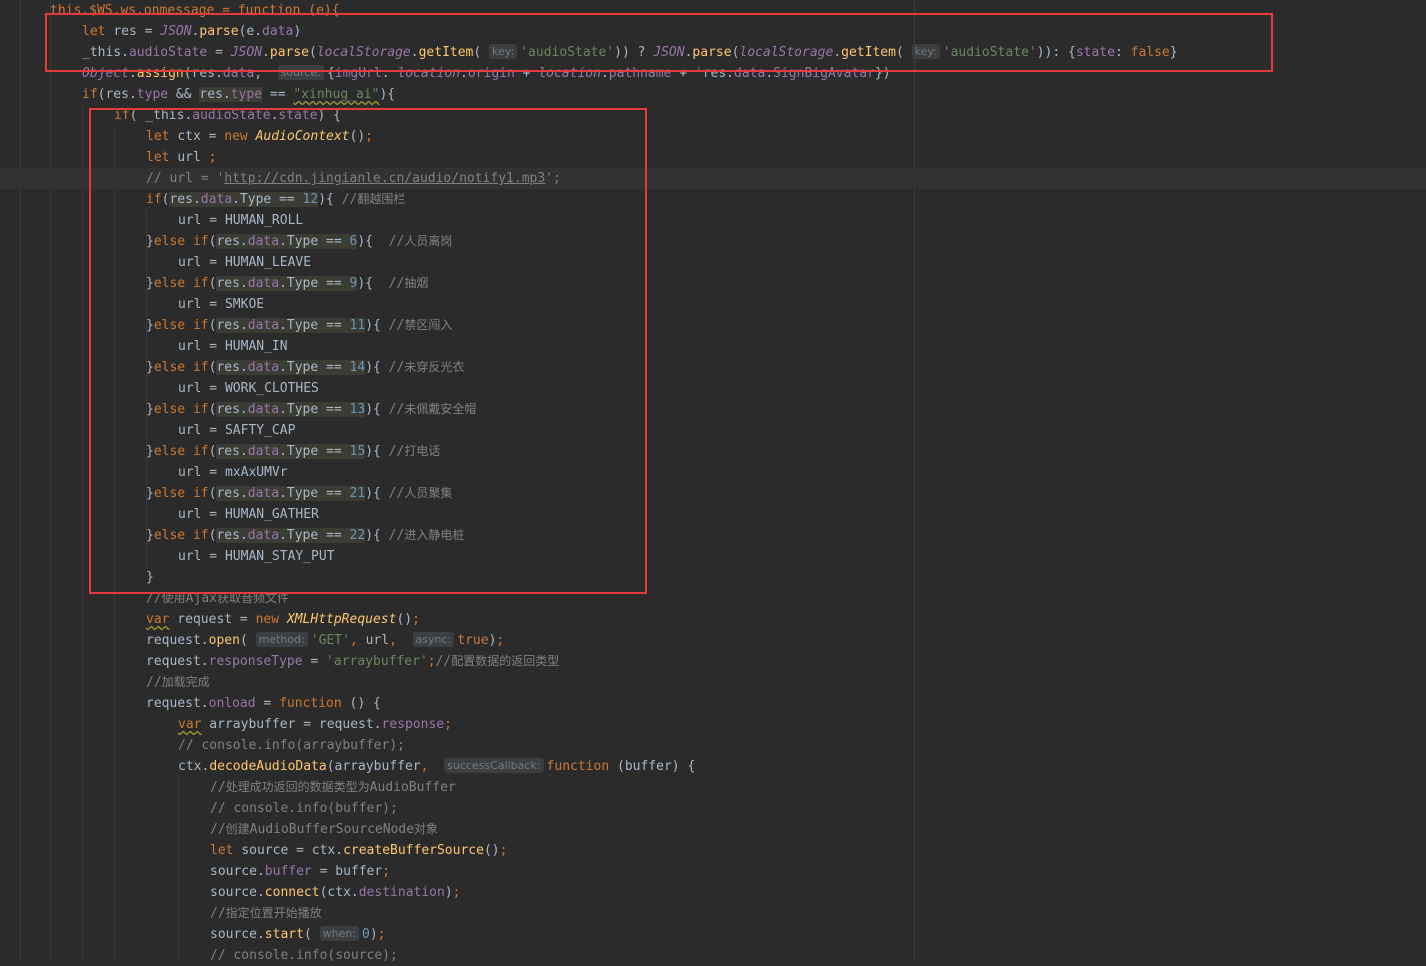 This screenshot has width=1426, height=966. What do you see at coordinates (233, 472) in the screenshot?
I see `code-line: url = mxAxUMVr` at bounding box center [233, 472].